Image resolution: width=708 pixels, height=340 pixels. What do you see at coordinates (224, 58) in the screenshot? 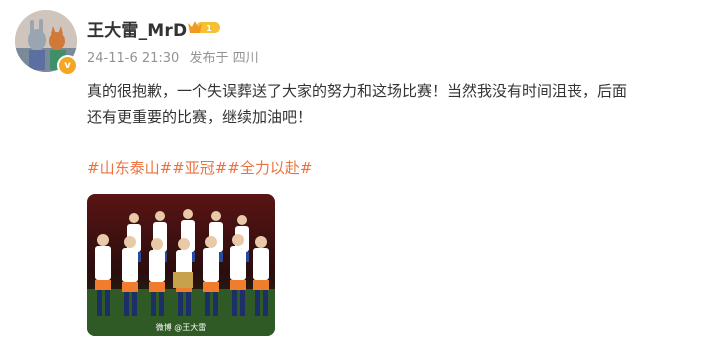
I see `post-source: 发布于 四川` at bounding box center [224, 58].